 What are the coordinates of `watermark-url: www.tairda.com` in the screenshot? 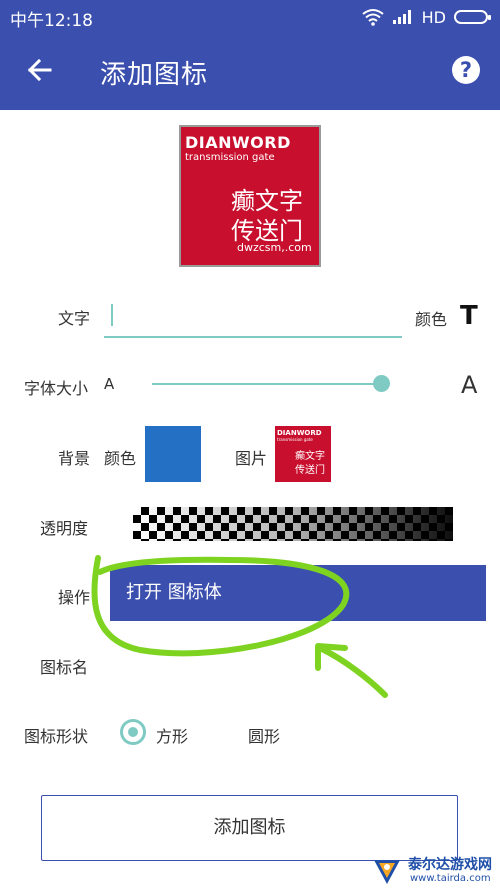 It's located at (450, 878).